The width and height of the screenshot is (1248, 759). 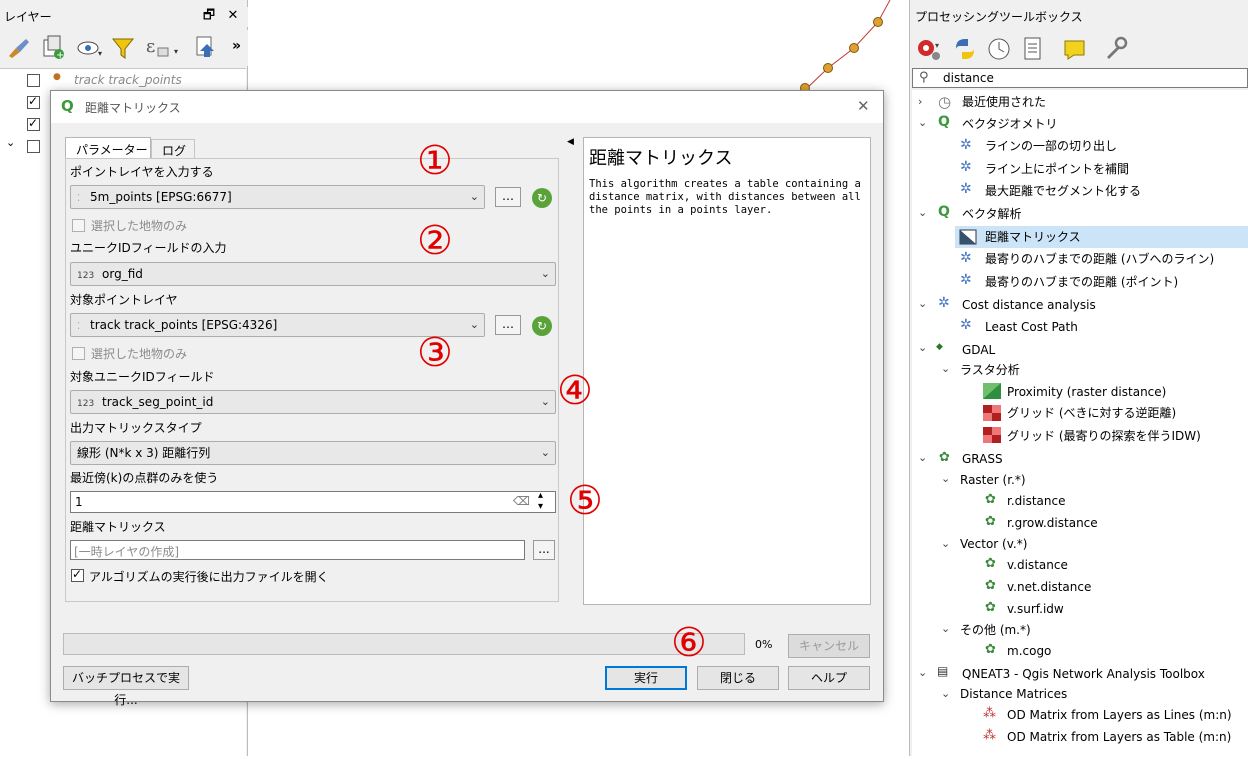 What do you see at coordinates (1081, 282) in the screenshot?
I see `tree-item: 最寄りのハブまでの距離 (ポイント)` at bounding box center [1081, 282].